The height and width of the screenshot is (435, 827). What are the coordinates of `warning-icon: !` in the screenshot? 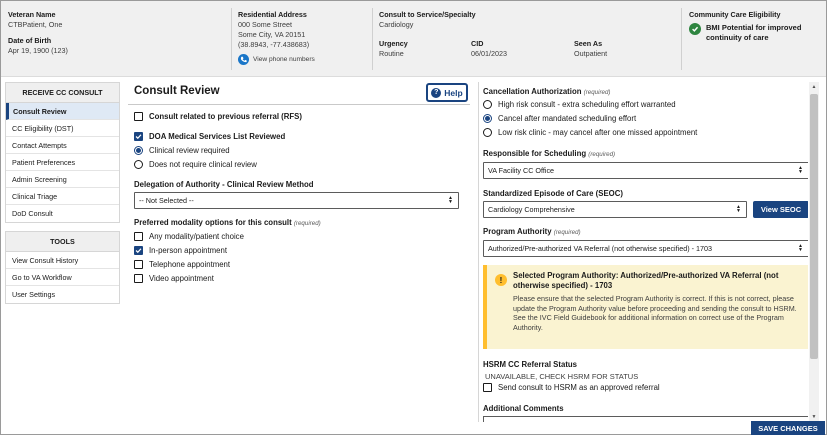 It's located at (501, 280).